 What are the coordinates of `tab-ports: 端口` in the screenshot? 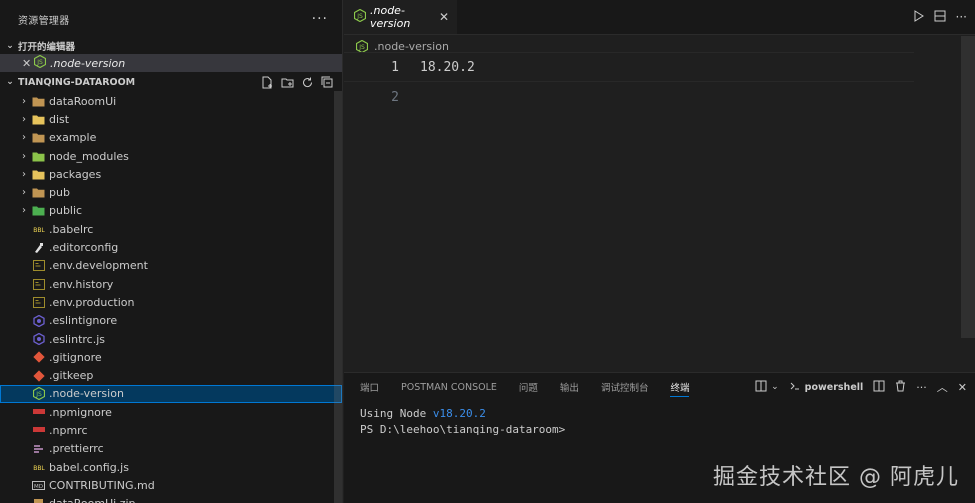 It's located at (369, 387).